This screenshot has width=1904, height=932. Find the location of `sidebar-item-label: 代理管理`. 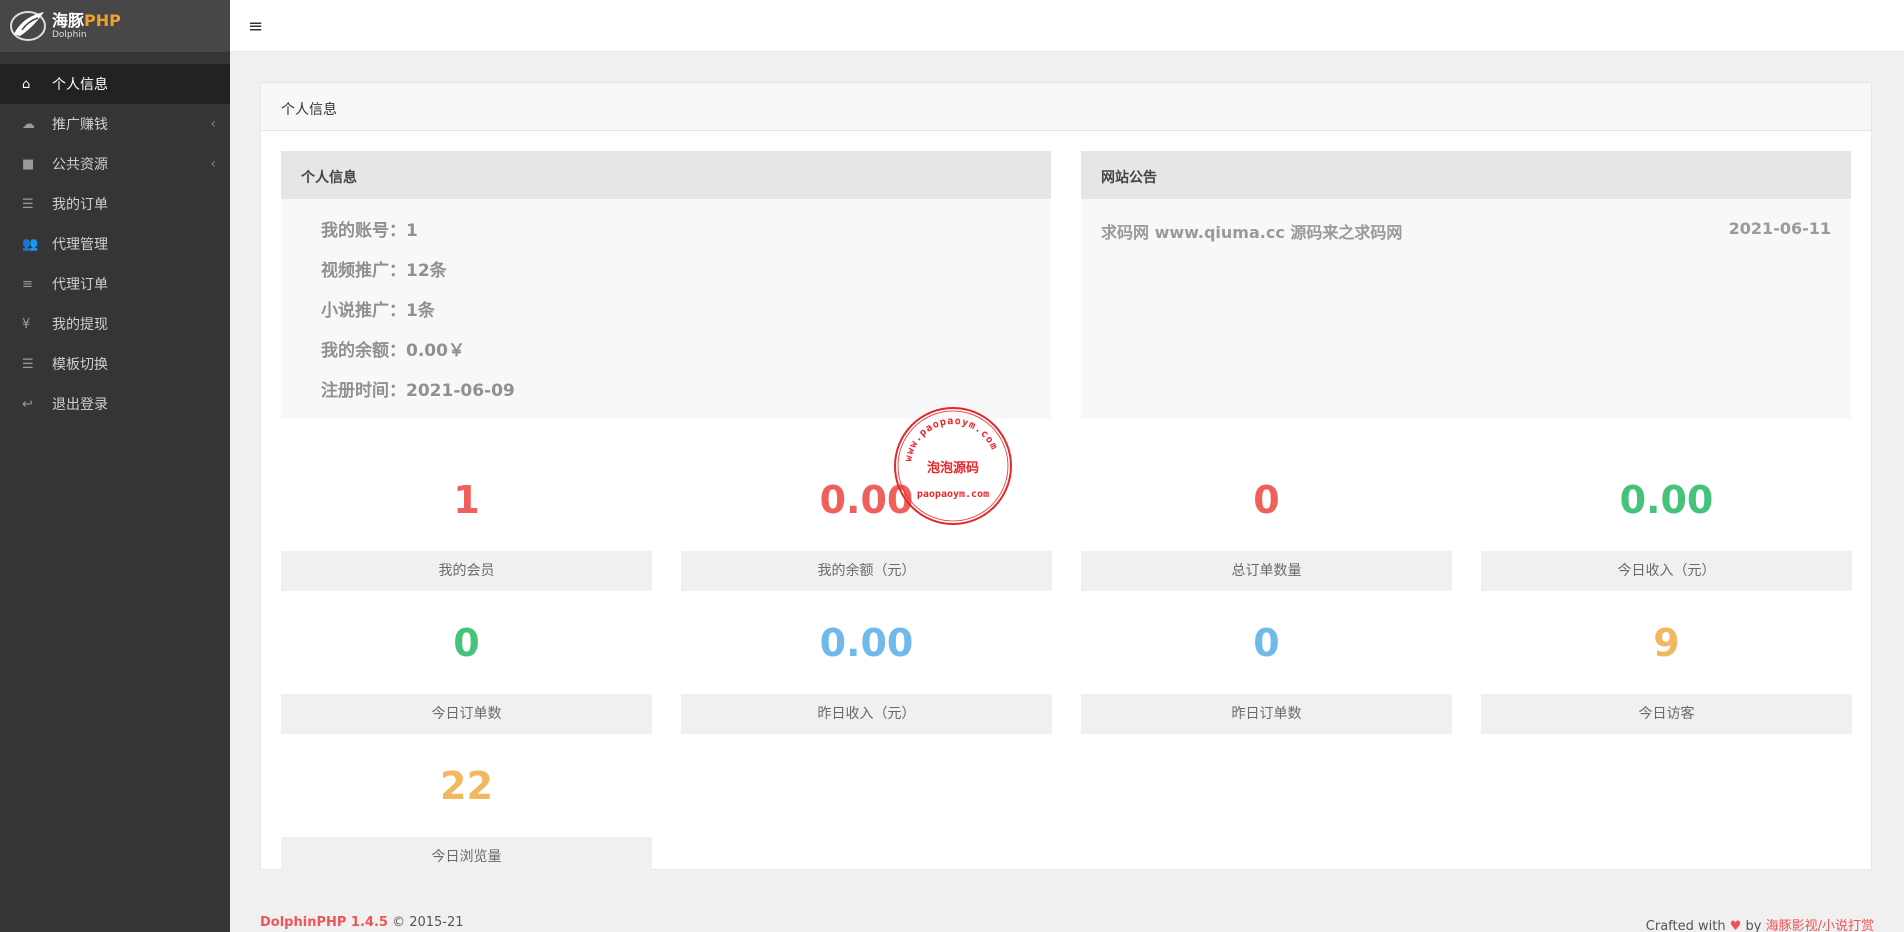

sidebar-item-label: 代理管理 is located at coordinates (80, 245).